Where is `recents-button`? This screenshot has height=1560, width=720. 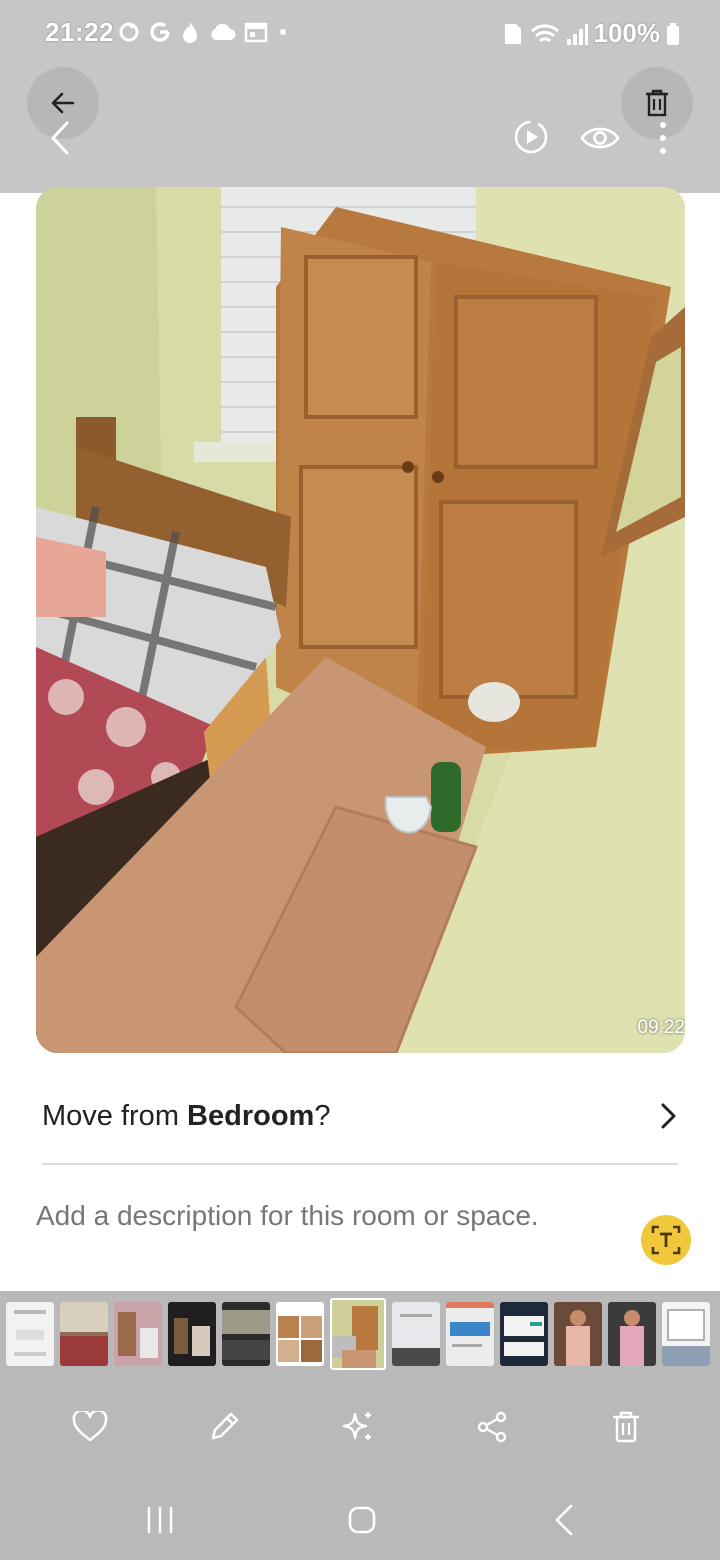
recents-button is located at coordinates (160, 1520).